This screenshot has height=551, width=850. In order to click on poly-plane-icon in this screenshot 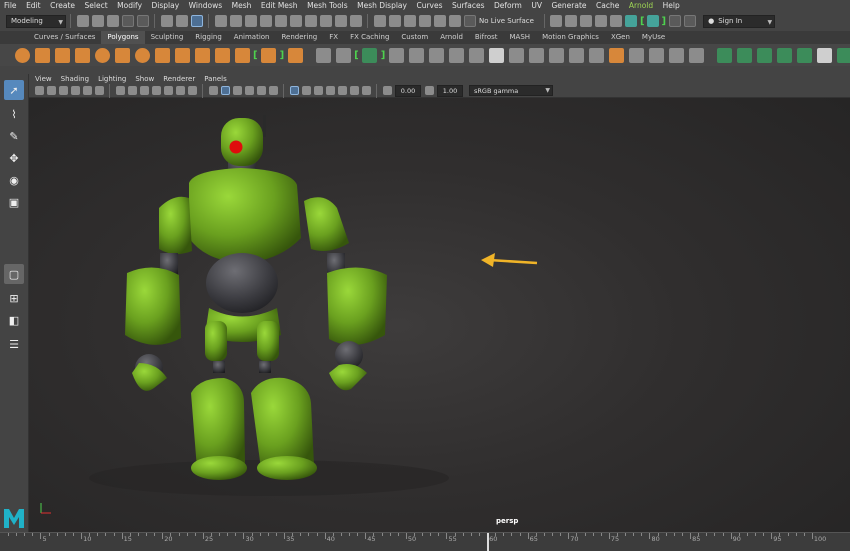, I will do `click(122, 55)`.